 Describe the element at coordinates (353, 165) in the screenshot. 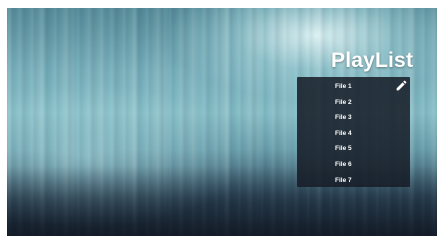

I see `list-item-file-6: File 6` at that location.